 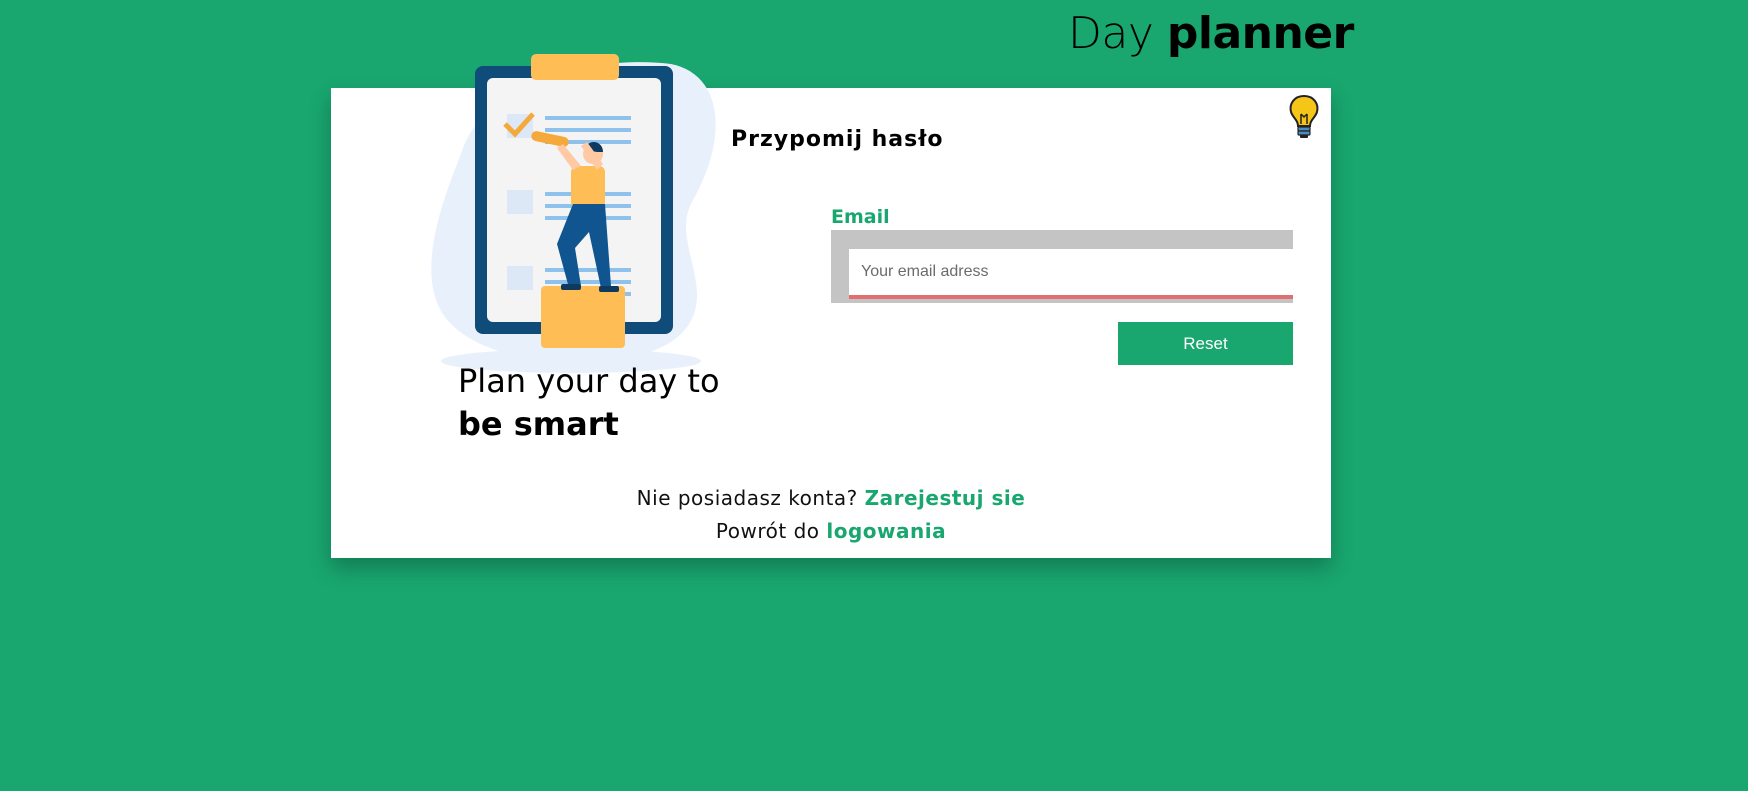 What do you see at coordinates (589, 381) in the screenshot?
I see `tagline-line-1: Plan your day to` at bounding box center [589, 381].